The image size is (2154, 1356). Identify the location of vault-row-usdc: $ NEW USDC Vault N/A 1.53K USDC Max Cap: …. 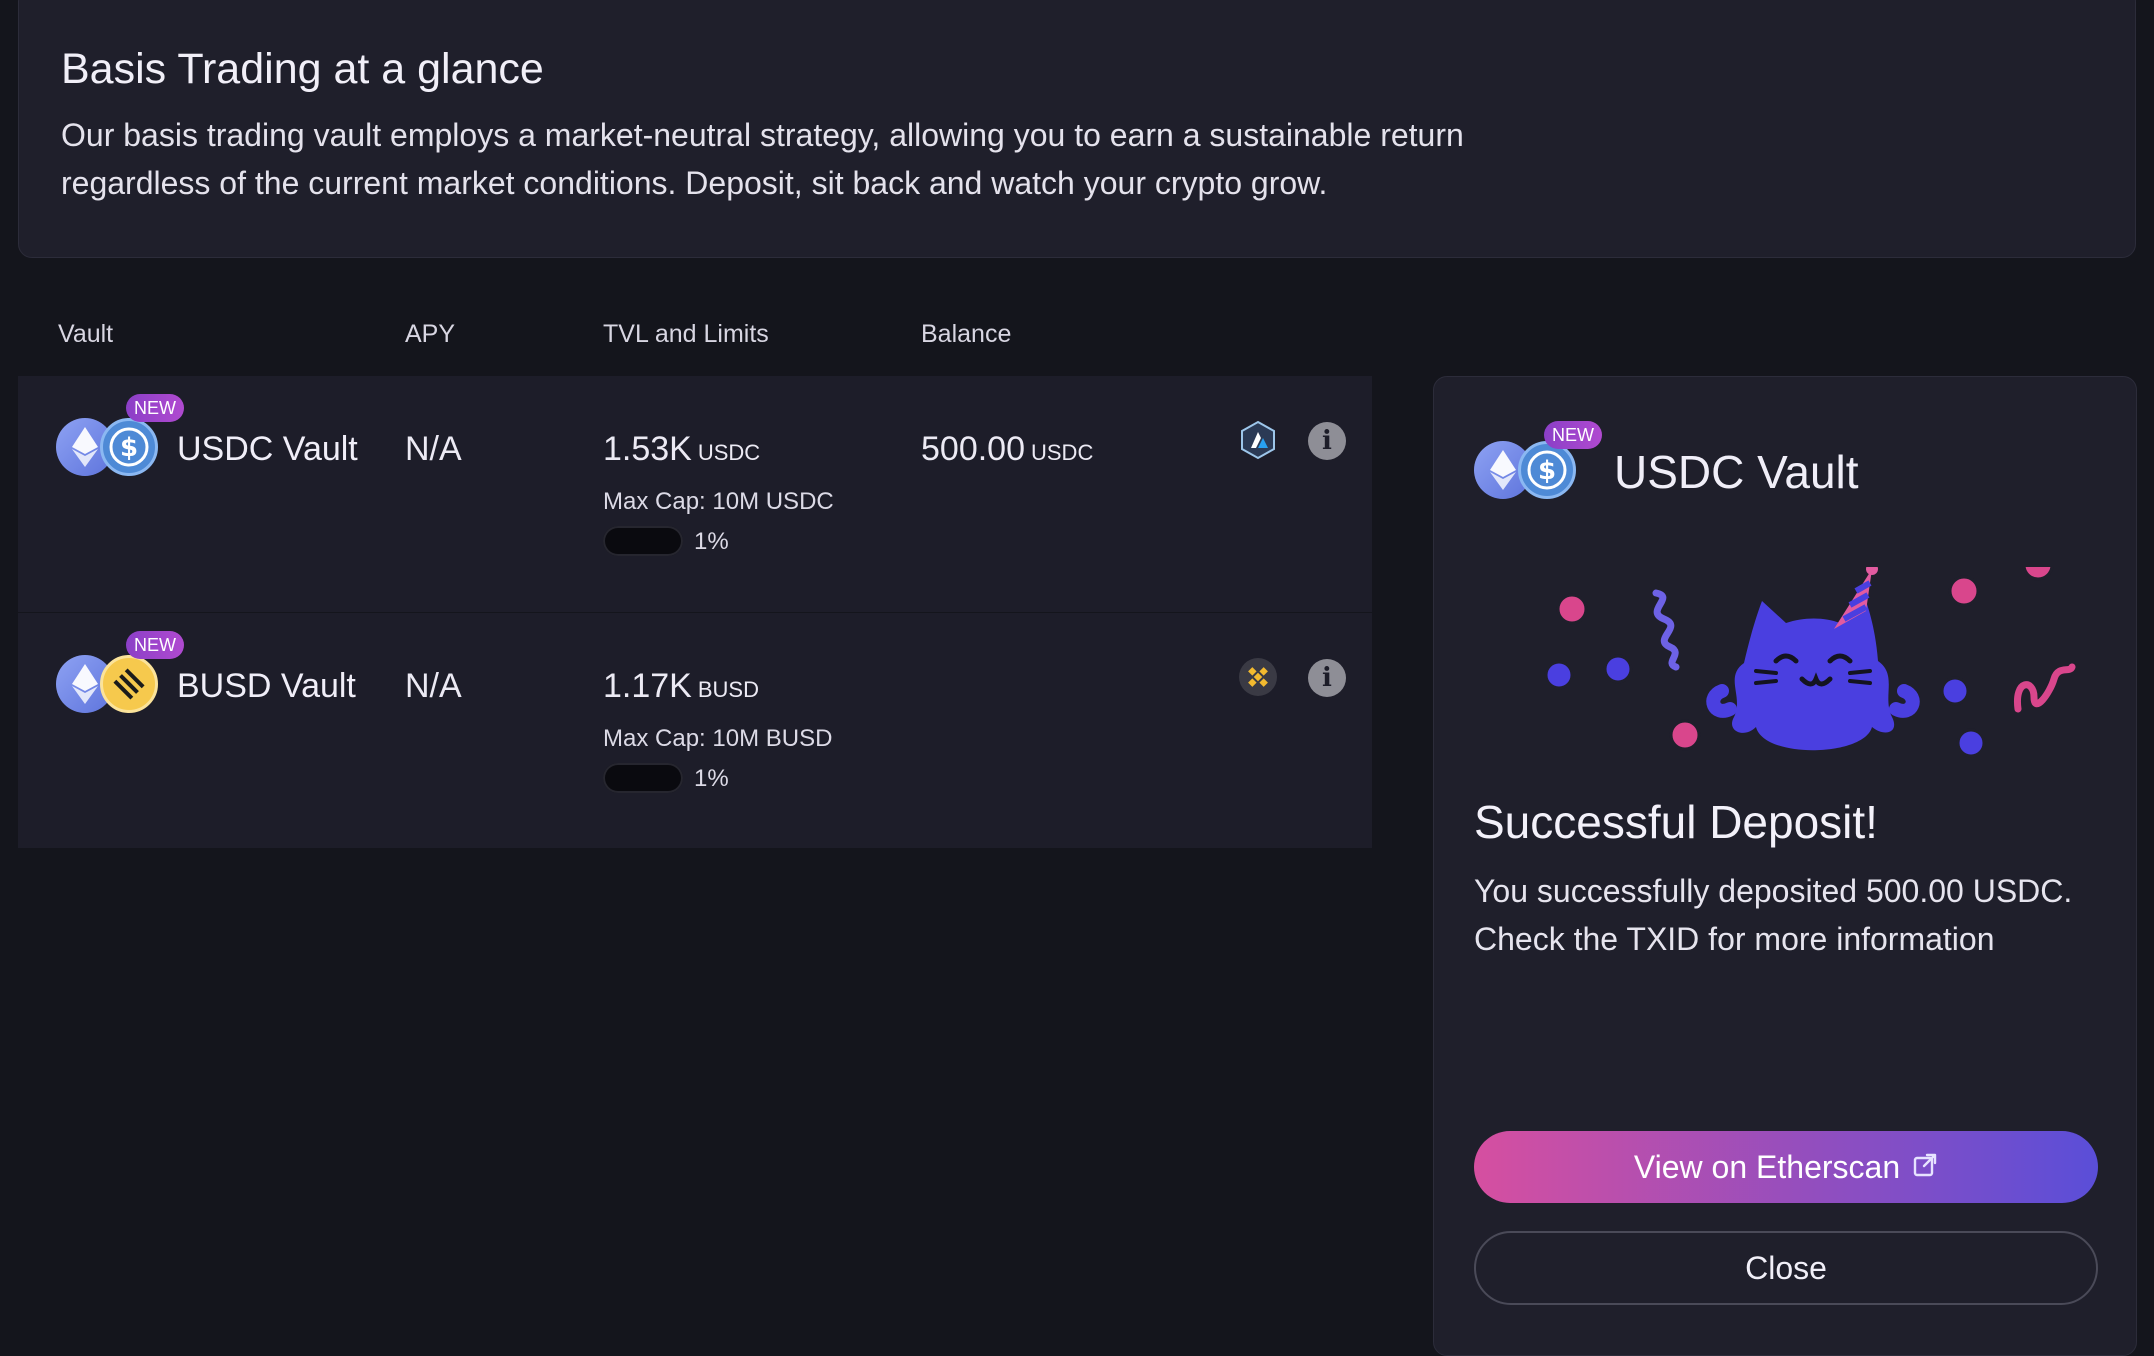
(695, 494).